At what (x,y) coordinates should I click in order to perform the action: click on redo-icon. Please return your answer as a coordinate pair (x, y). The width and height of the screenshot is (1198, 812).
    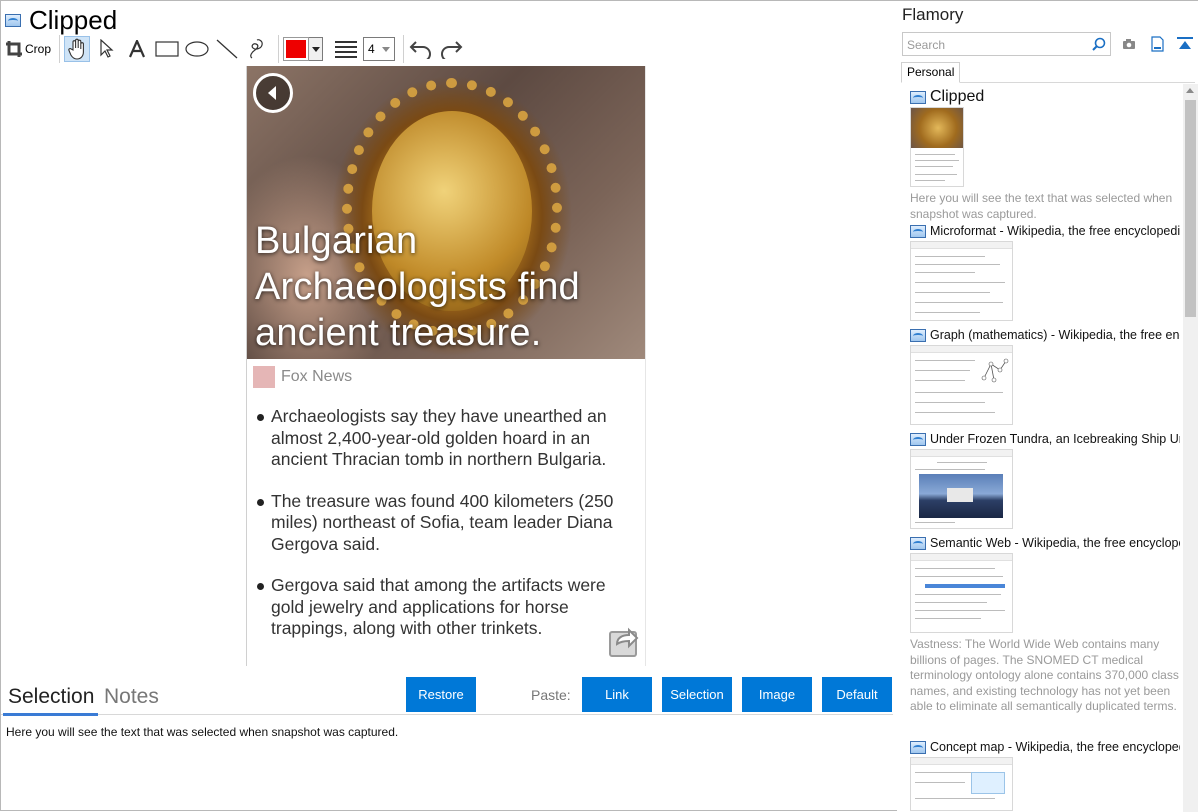
    Looking at the image, I should click on (452, 50).